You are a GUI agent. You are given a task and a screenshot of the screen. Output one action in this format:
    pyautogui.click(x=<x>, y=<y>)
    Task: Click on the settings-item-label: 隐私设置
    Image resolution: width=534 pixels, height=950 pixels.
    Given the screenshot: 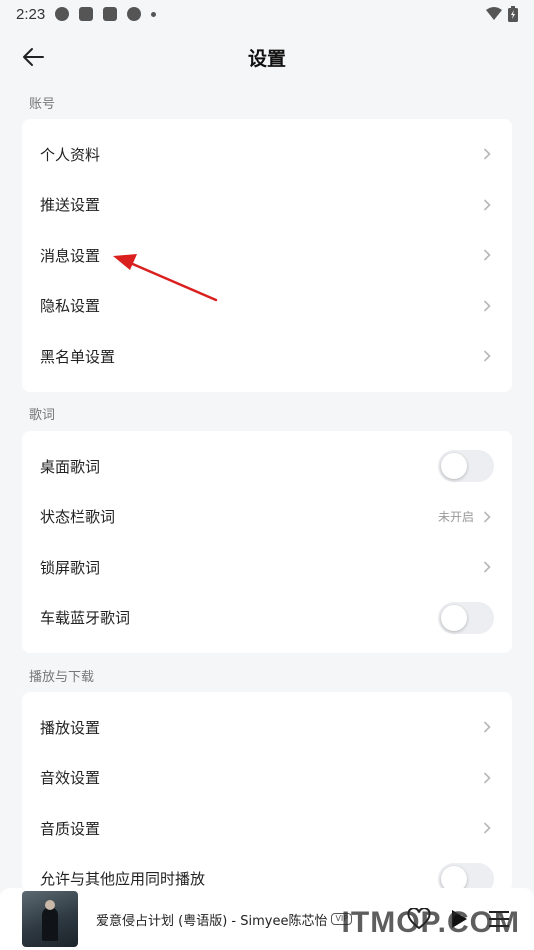 What is the action you would take?
    pyautogui.click(x=70, y=306)
    